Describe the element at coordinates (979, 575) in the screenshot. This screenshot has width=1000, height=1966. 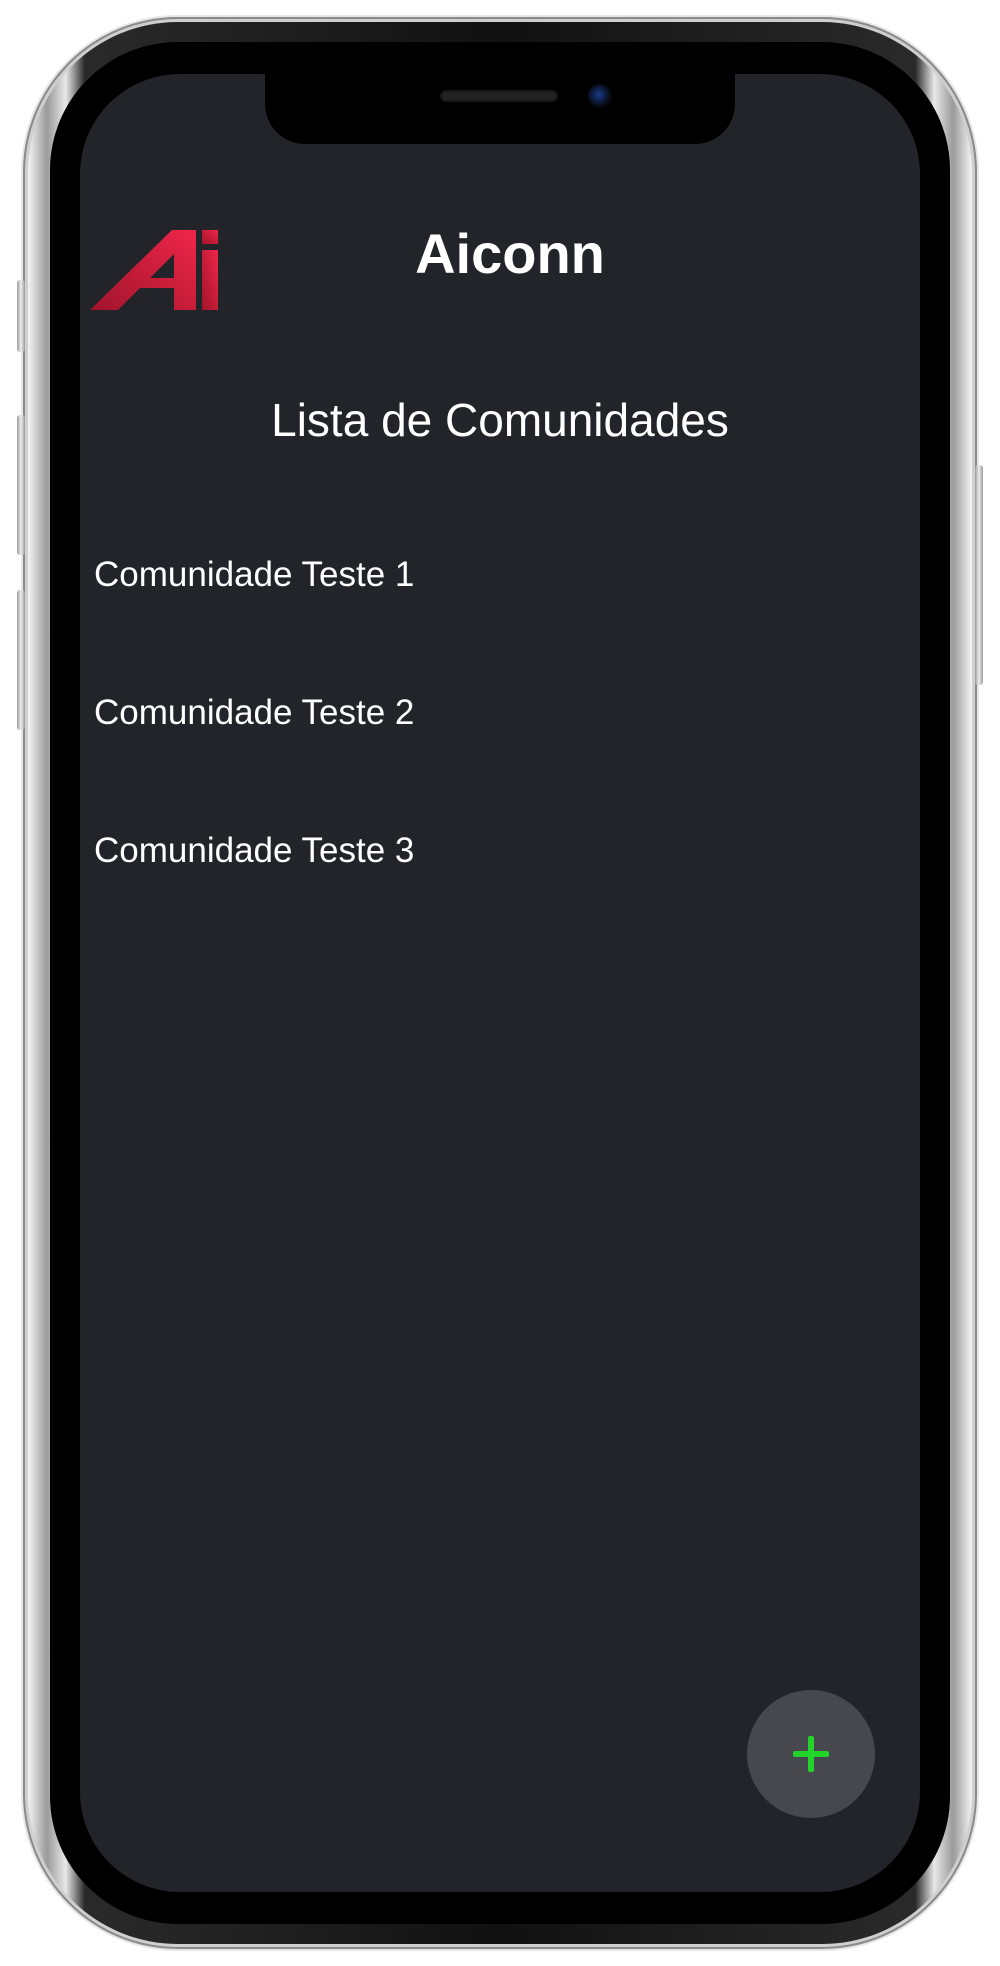
I see `power-button` at that location.